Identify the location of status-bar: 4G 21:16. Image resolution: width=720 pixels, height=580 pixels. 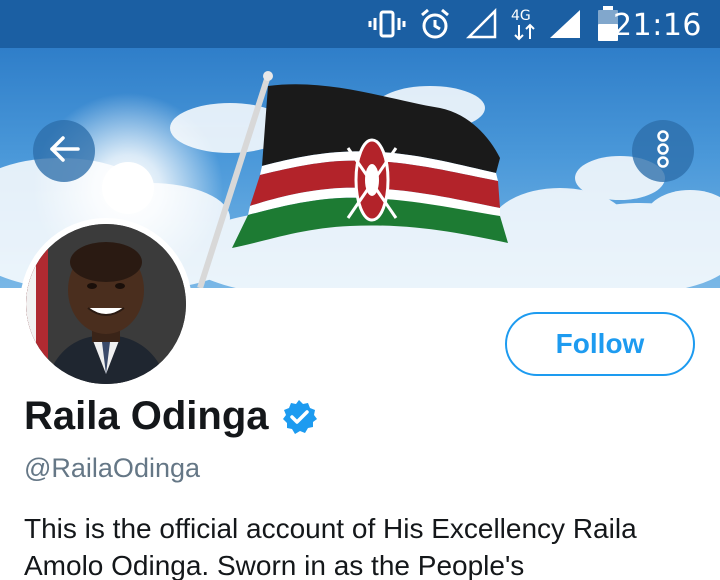
(360, 24).